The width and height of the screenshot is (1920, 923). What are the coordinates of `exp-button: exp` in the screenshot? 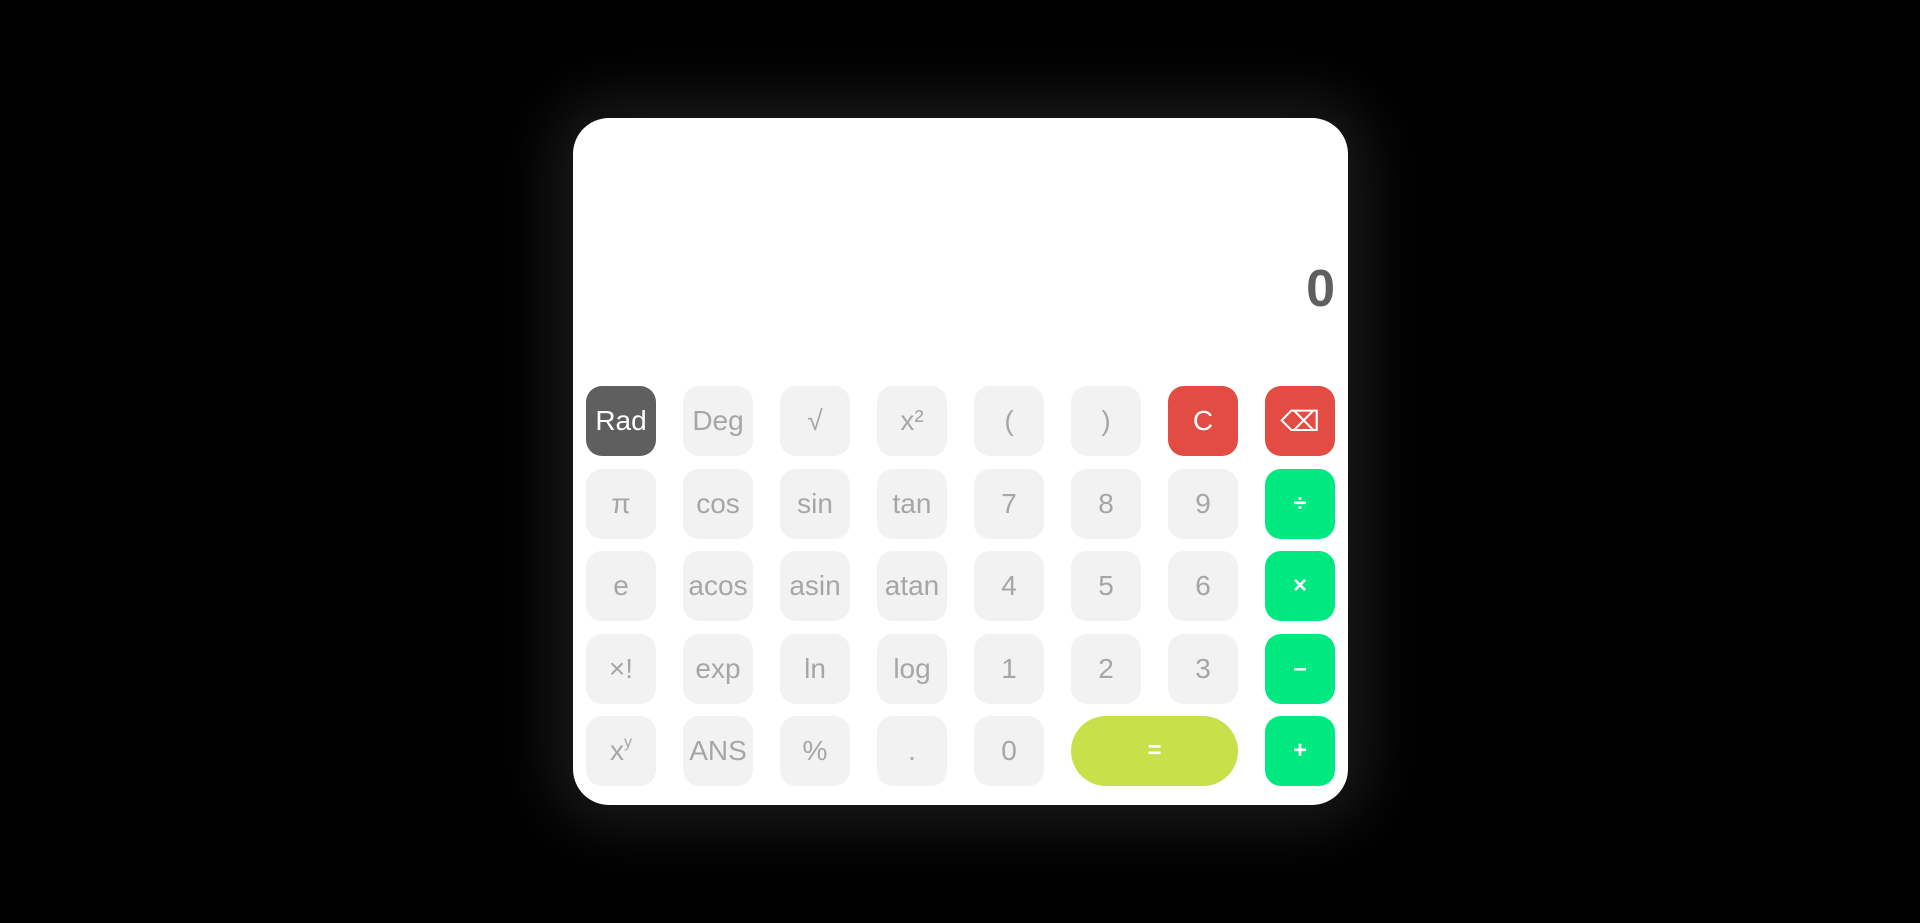 It's located at (718, 668).